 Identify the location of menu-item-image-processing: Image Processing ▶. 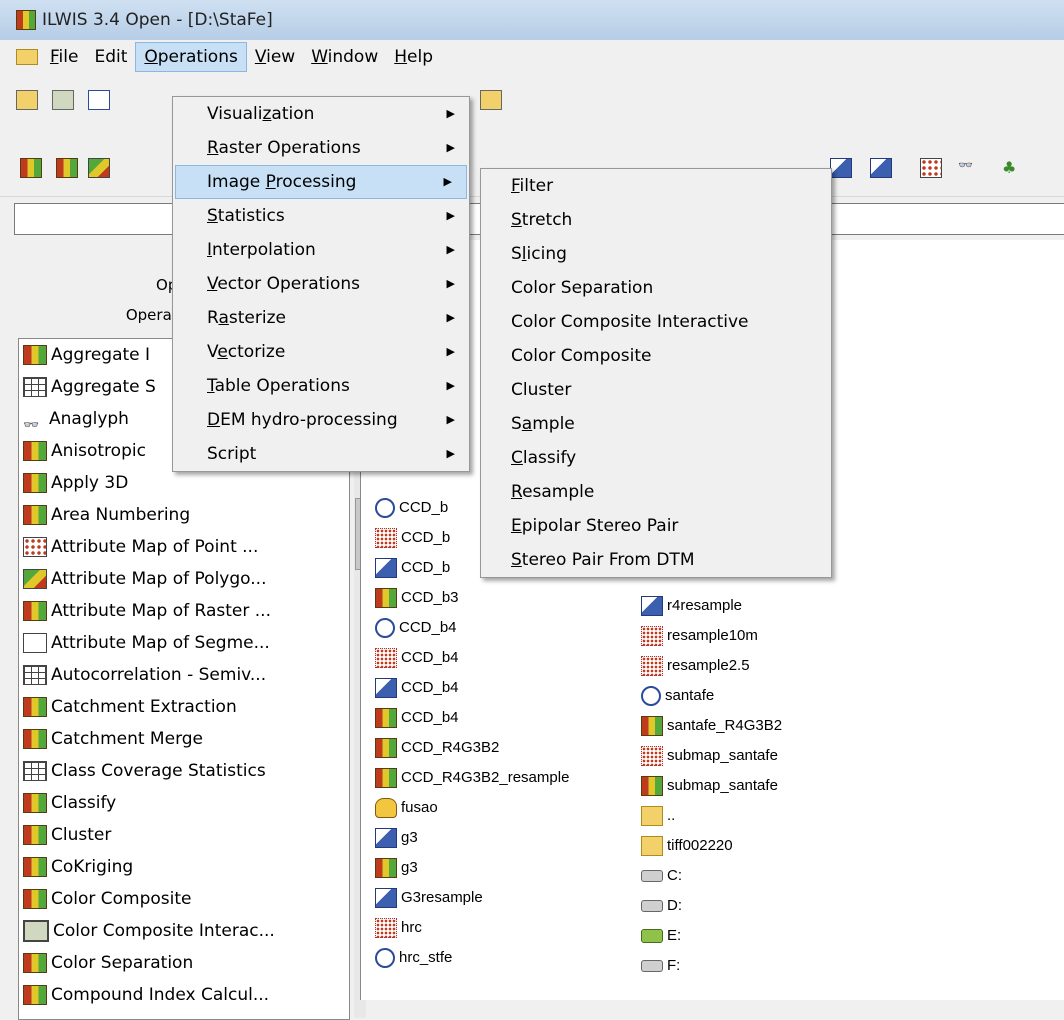
(321, 182).